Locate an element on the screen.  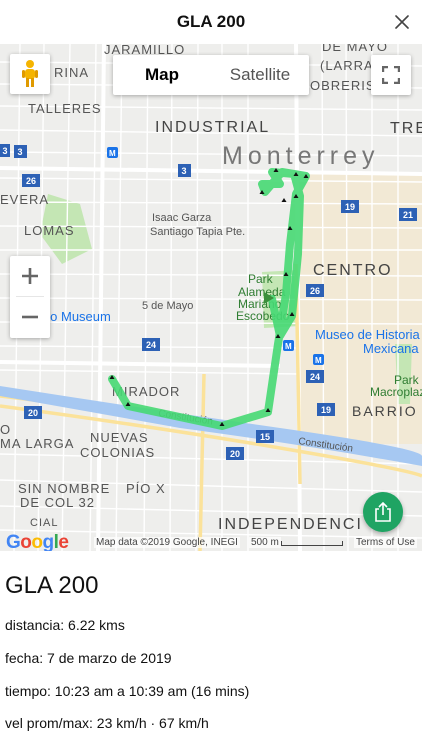
map-label: INDEPENDENCI is located at coordinates (290, 524).